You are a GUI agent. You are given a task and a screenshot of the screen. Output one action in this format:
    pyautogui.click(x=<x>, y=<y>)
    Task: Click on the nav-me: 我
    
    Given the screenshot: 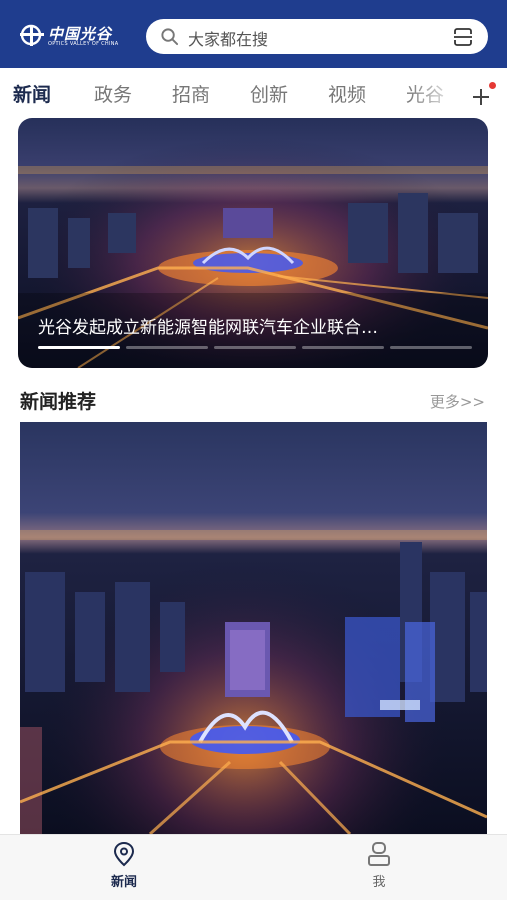 What is the action you would take?
    pyautogui.click(x=379, y=867)
    